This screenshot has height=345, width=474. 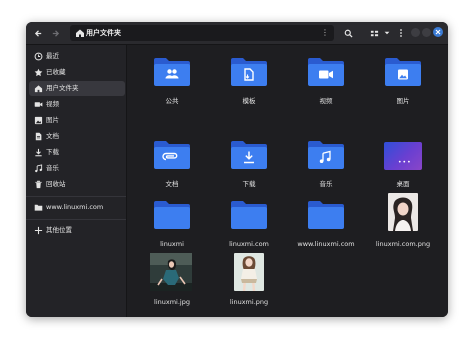 I want to click on sidebar-item-label: 其他位置, so click(x=59, y=230).